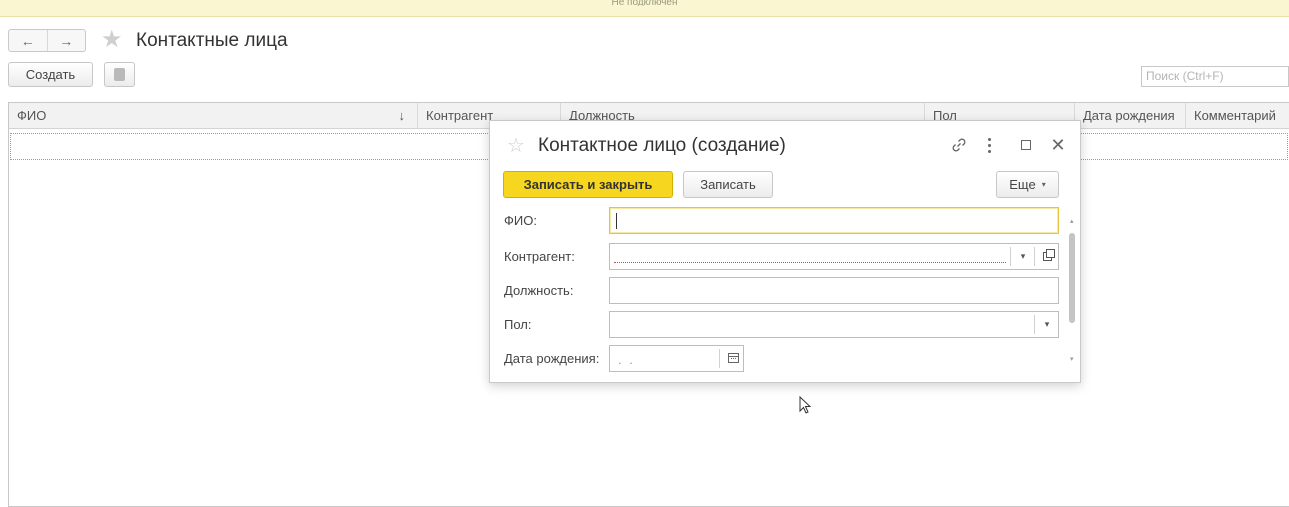 The height and width of the screenshot is (507, 1289). What do you see at coordinates (662, 145) in the screenshot?
I see `dialog-title: Контактное лицо (создание)` at bounding box center [662, 145].